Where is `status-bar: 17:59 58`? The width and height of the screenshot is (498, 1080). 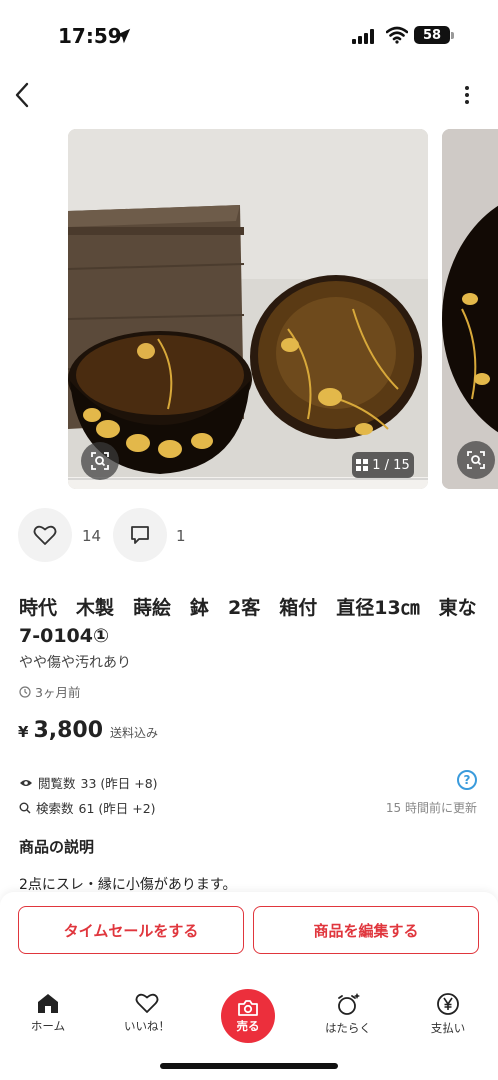
status-bar: 17:59 58 is located at coordinates (249, 35).